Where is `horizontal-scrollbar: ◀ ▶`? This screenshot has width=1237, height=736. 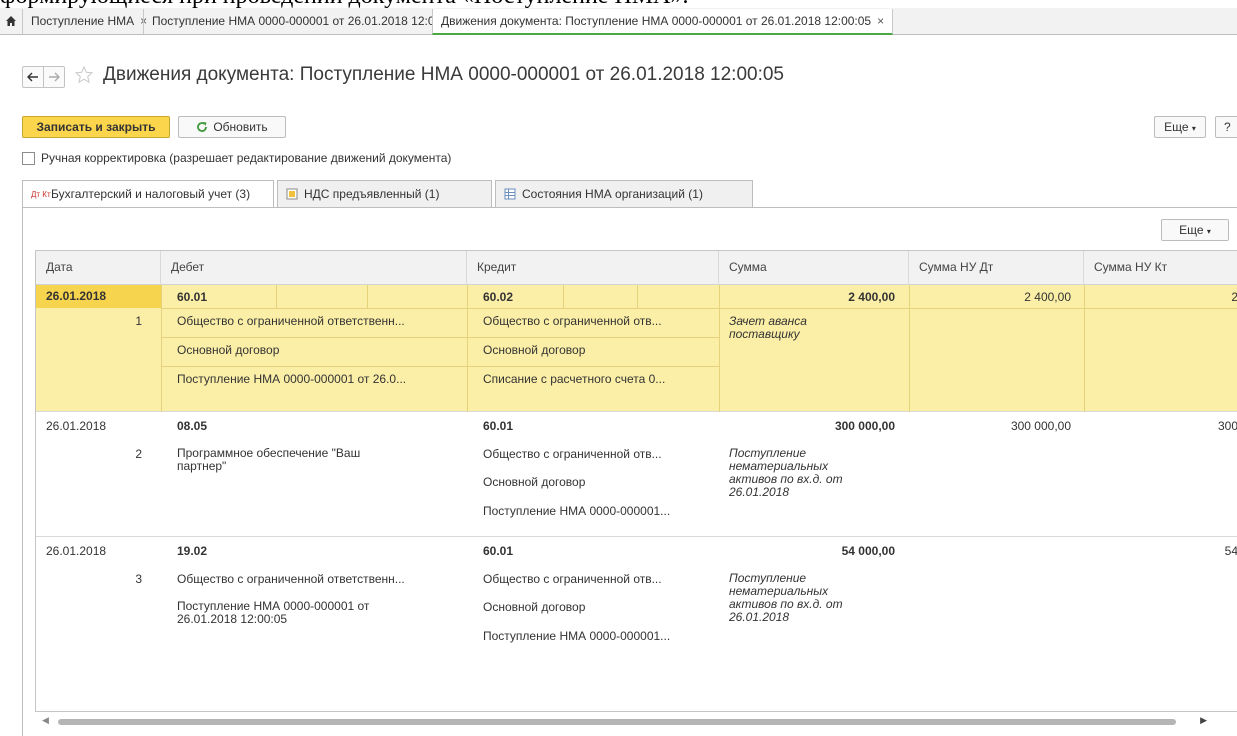 horizontal-scrollbar: ◀ ▶ is located at coordinates (636, 722).